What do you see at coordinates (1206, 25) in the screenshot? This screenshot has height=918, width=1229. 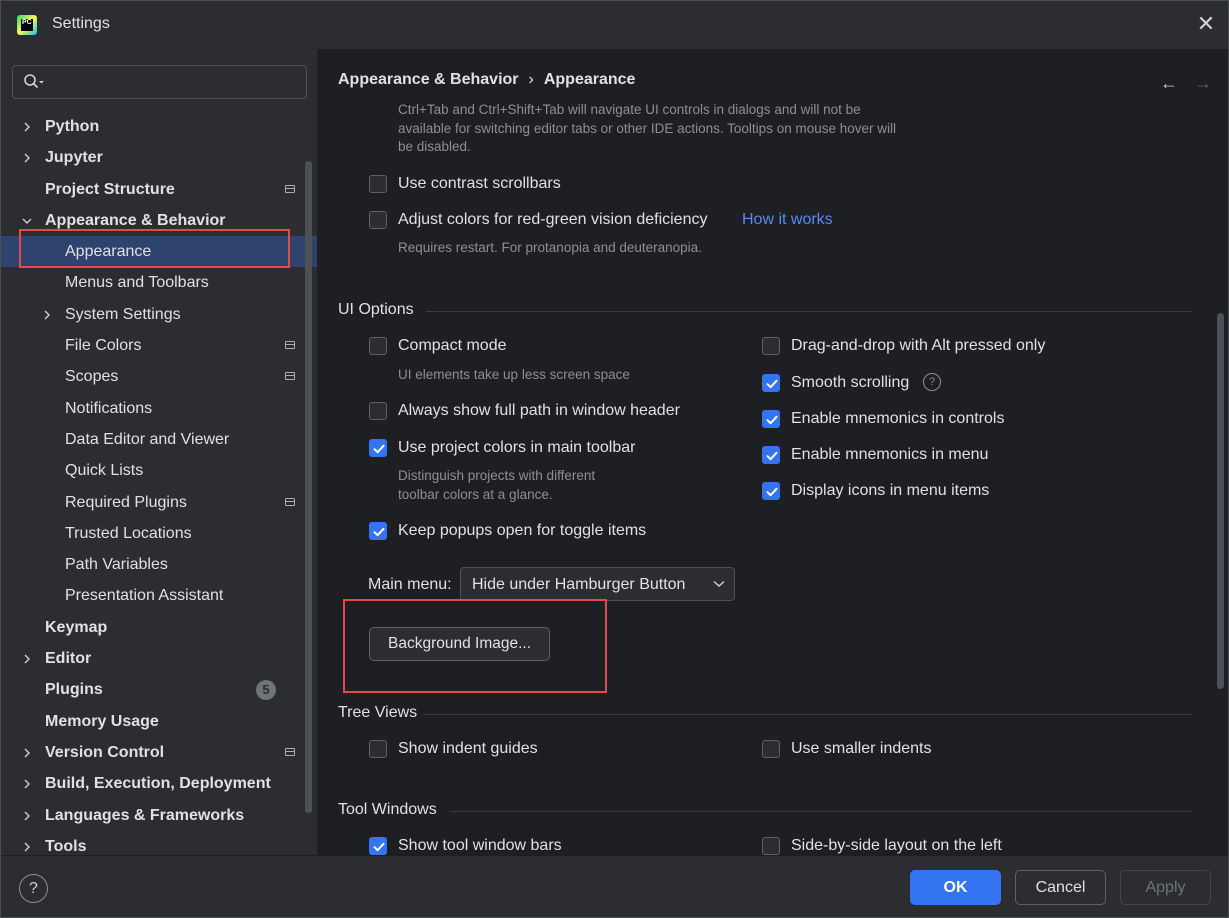 I see `close-icon: ✕` at bounding box center [1206, 25].